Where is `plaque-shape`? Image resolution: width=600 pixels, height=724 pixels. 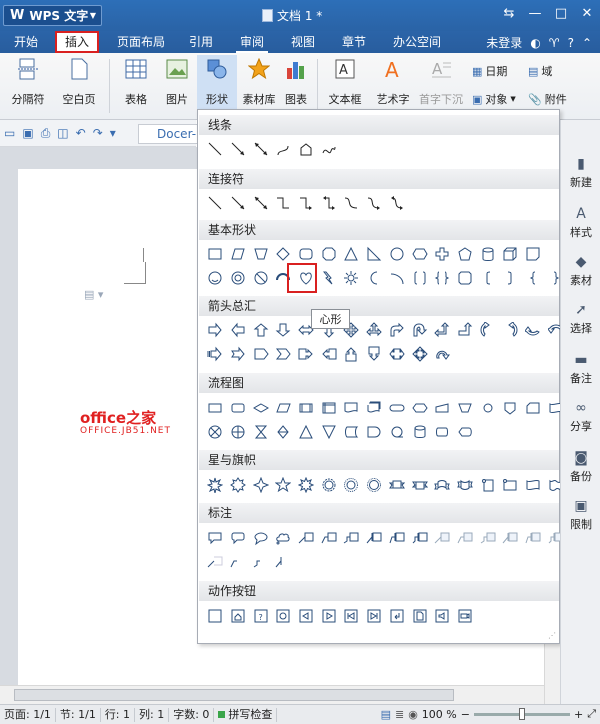 plaque-shape is located at coordinates (465, 278).